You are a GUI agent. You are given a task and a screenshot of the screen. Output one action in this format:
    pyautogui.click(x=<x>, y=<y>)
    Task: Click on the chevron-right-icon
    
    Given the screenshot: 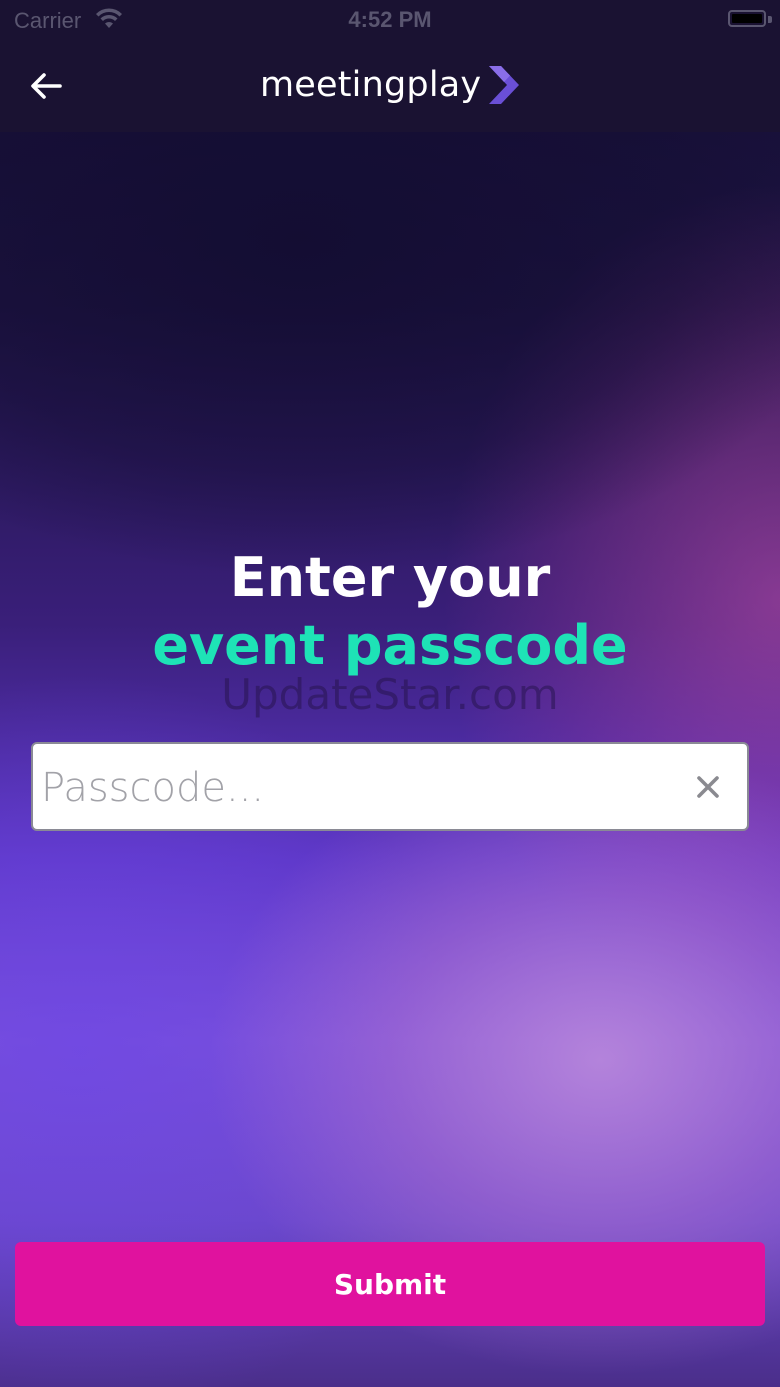 What is the action you would take?
    pyautogui.click(x=504, y=85)
    